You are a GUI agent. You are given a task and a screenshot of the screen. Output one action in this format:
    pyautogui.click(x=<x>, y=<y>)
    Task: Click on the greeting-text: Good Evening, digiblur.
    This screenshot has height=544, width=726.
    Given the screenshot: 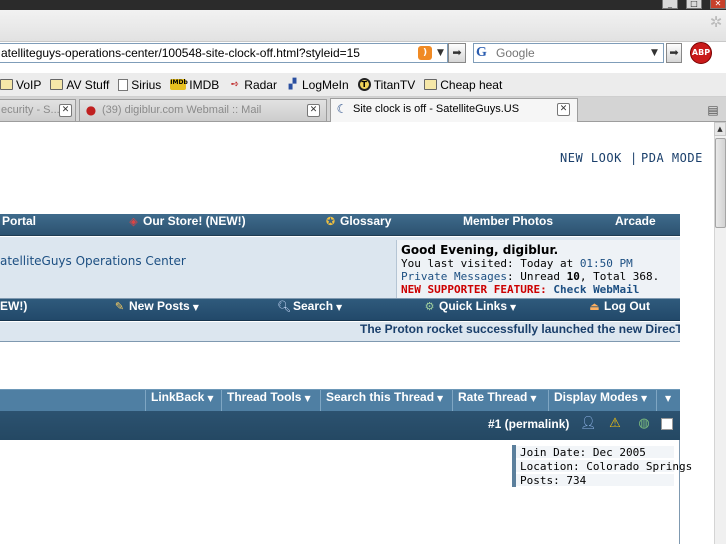 What is the action you would take?
    pyautogui.click(x=480, y=250)
    